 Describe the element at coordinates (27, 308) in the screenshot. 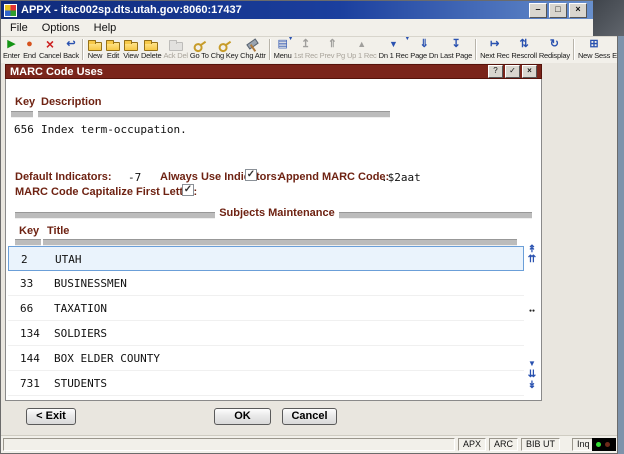

I see `row-key: 66` at that location.